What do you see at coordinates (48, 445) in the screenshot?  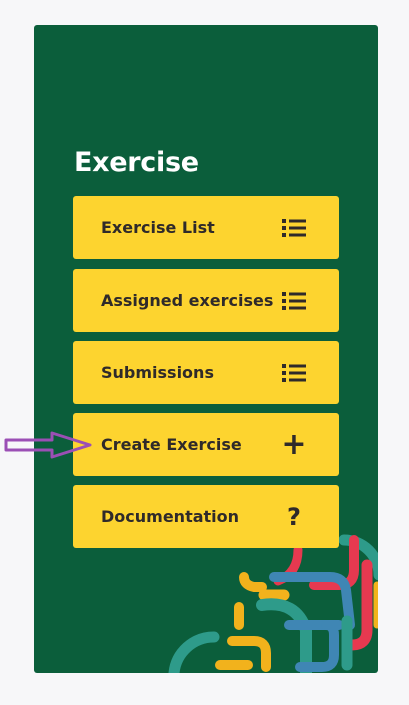 I see `arrow-icon` at bounding box center [48, 445].